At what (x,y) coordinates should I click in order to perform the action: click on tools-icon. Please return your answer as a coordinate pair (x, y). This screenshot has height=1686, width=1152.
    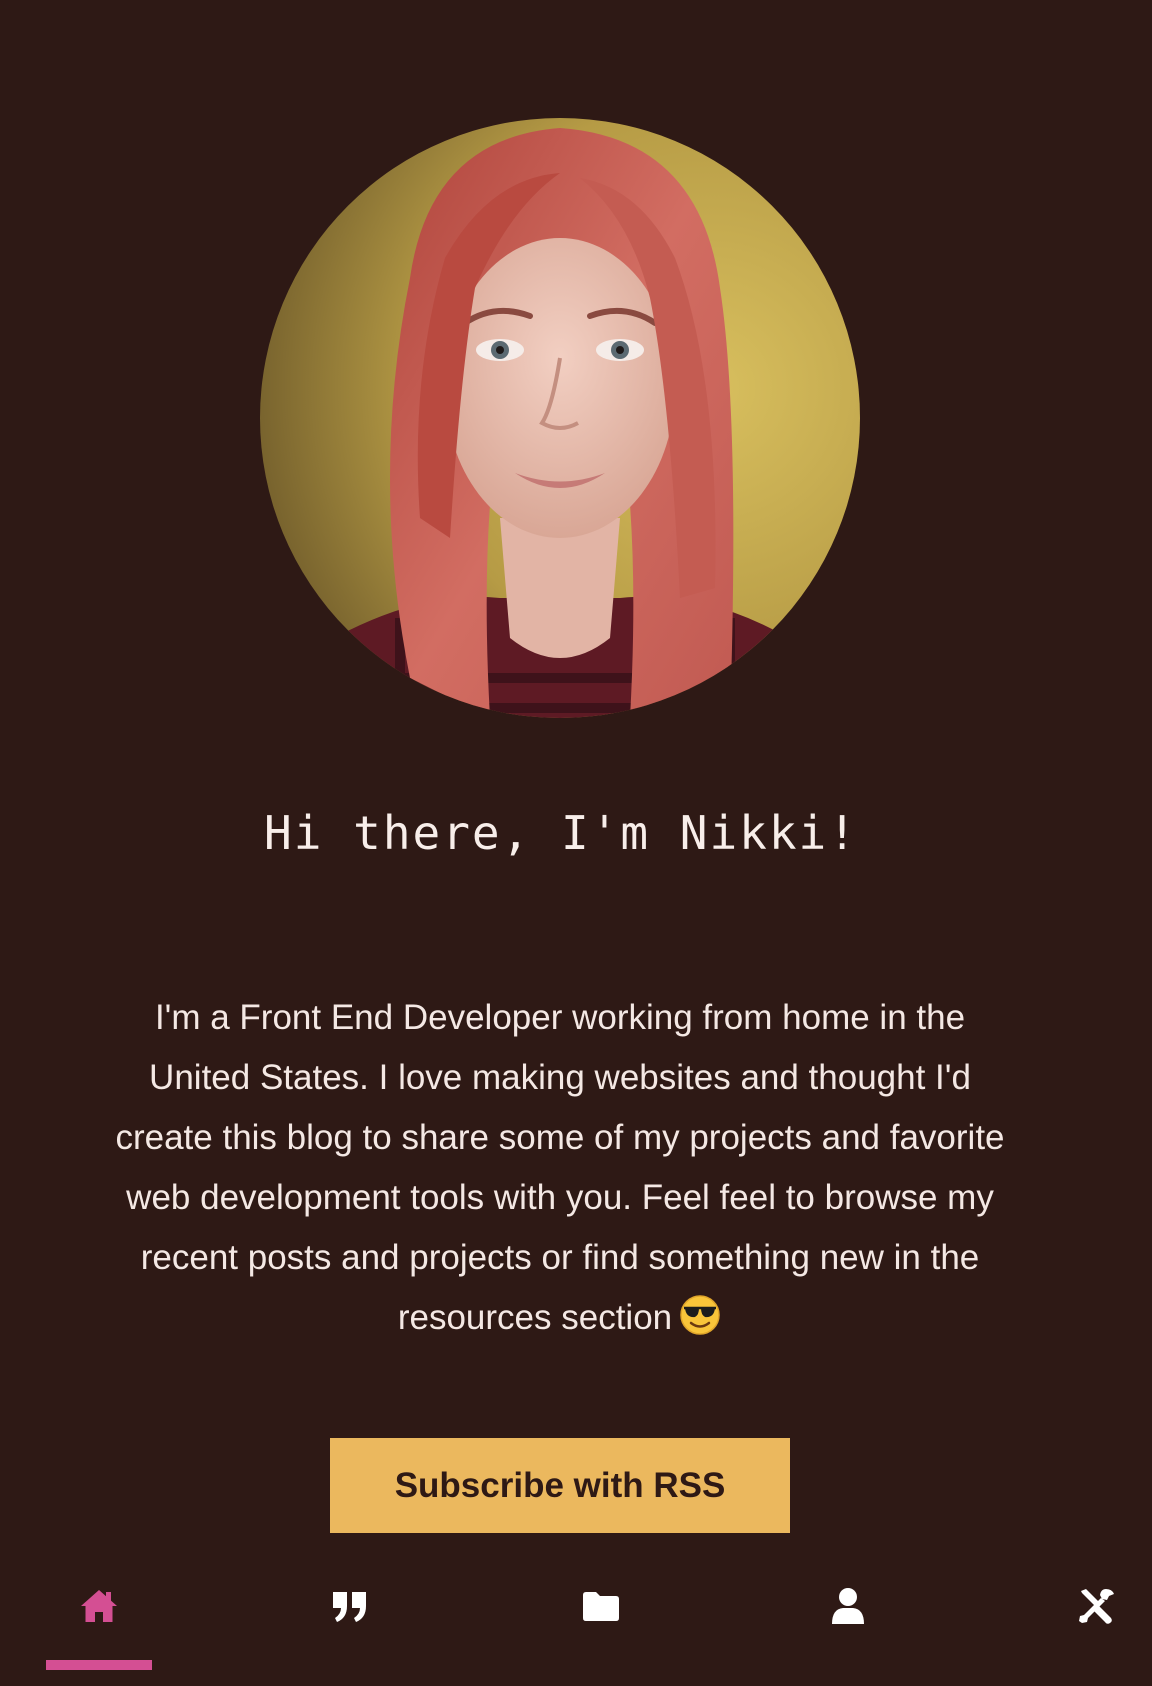
    Looking at the image, I should click on (1096, 1606).